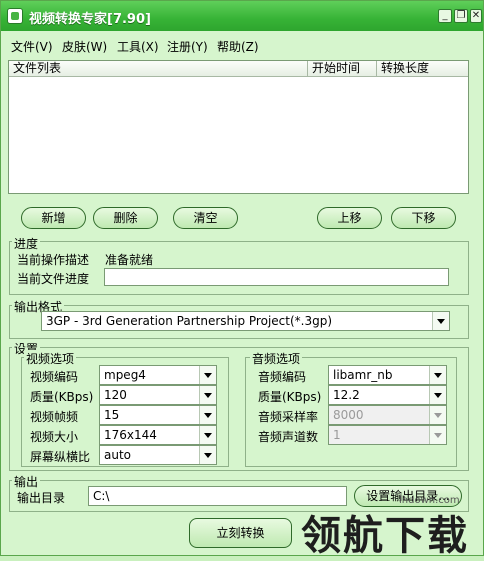 The height and width of the screenshot is (561, 484). I want to click on menu-file: 文件(V), so click(32, 46).